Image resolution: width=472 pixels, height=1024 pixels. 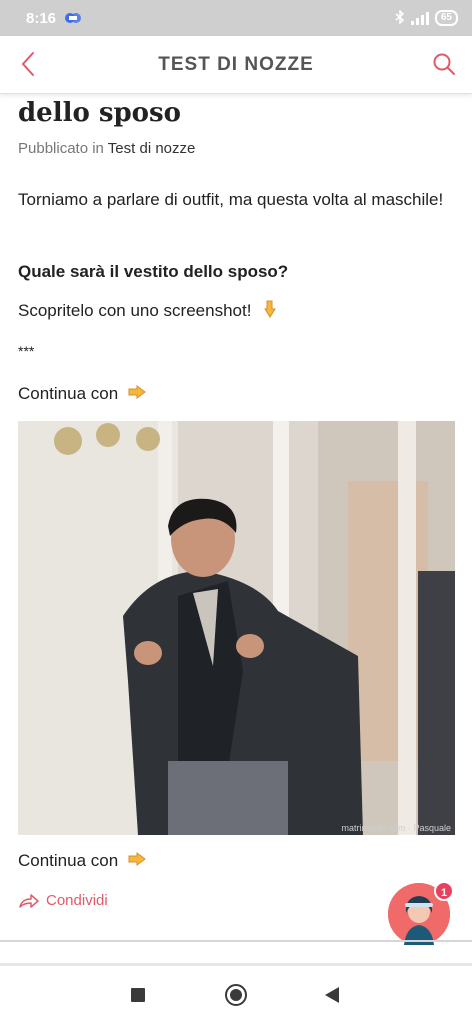 I want to click on signal-icon, so click(x=419, y=18).